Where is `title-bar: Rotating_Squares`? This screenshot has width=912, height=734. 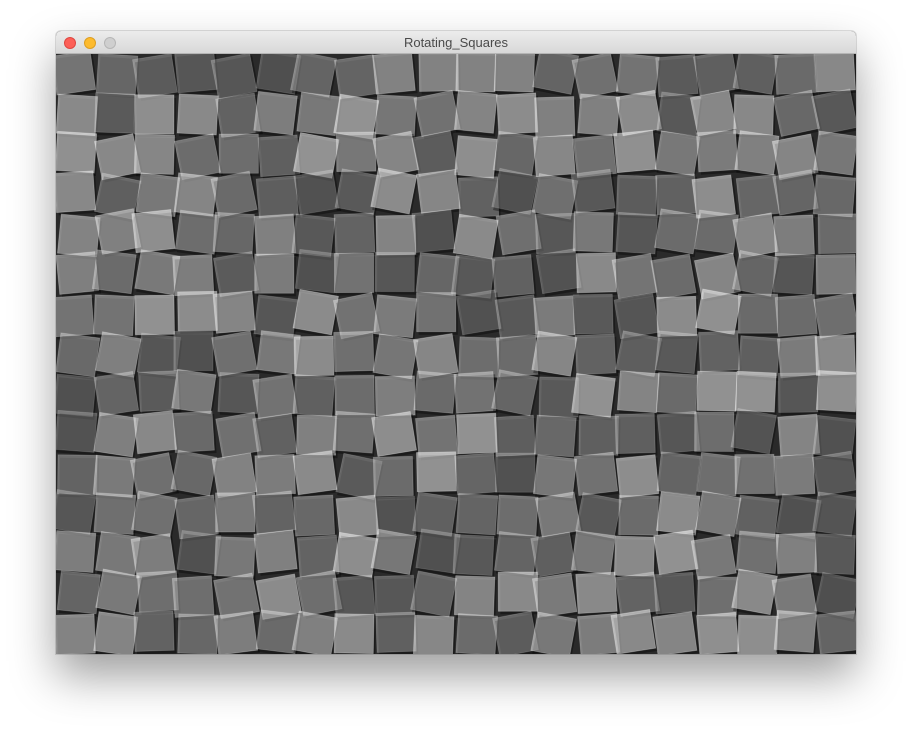
title-bar: Rotating_Squares is located at coordinates (456, 42).